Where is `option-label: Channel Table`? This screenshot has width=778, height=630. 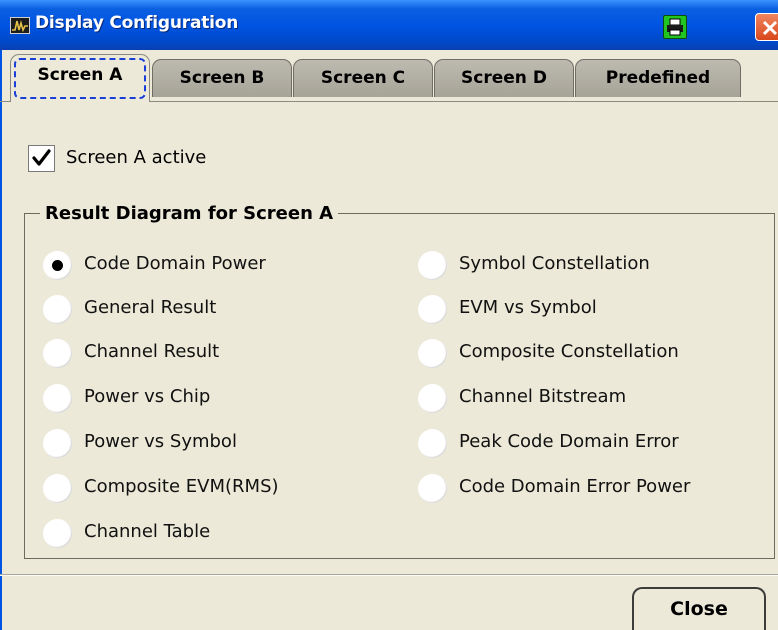 option-label: Channel Table is located at coordinates (147, 531).